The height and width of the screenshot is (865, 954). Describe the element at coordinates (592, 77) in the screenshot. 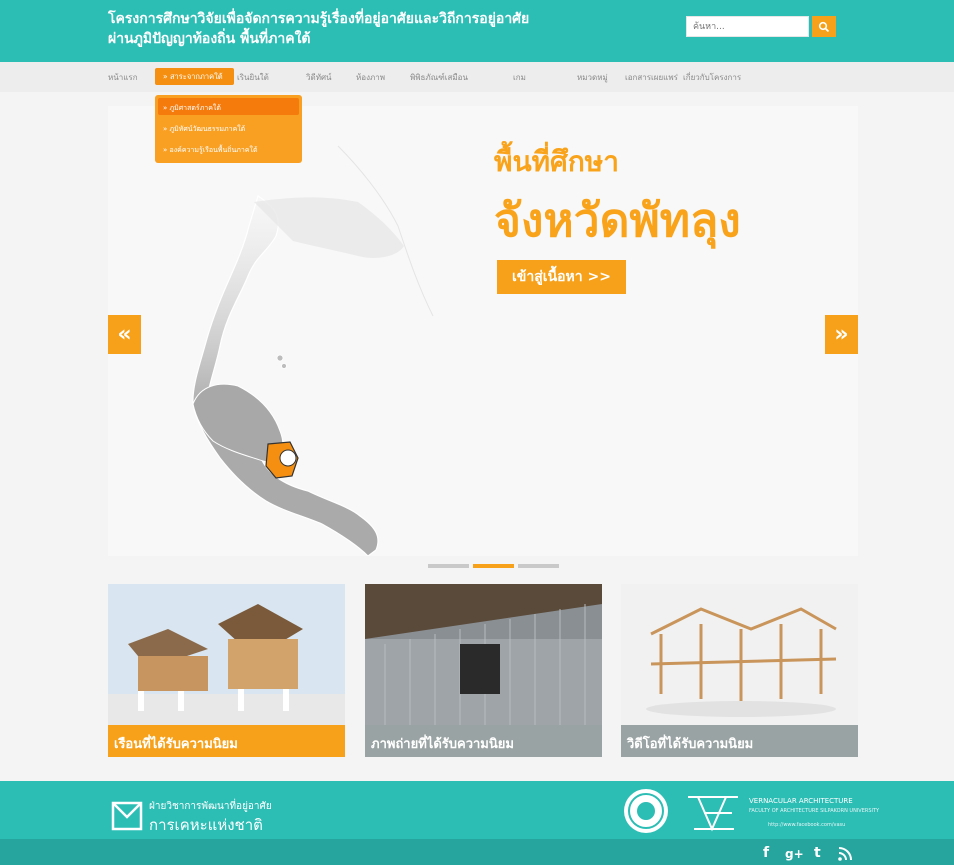

I see `nav-categories: หมวดหมู่` at that location.